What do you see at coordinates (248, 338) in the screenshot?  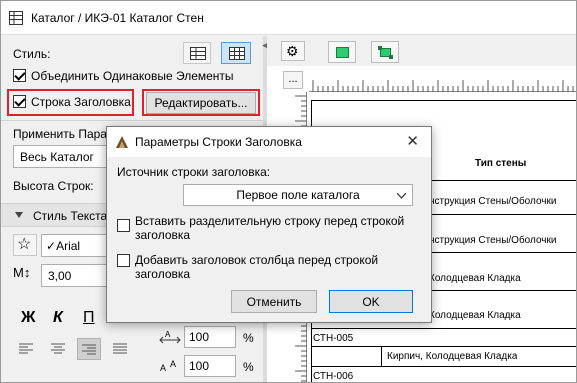 I see `width-percent: %` at bounding box center [248, 338].